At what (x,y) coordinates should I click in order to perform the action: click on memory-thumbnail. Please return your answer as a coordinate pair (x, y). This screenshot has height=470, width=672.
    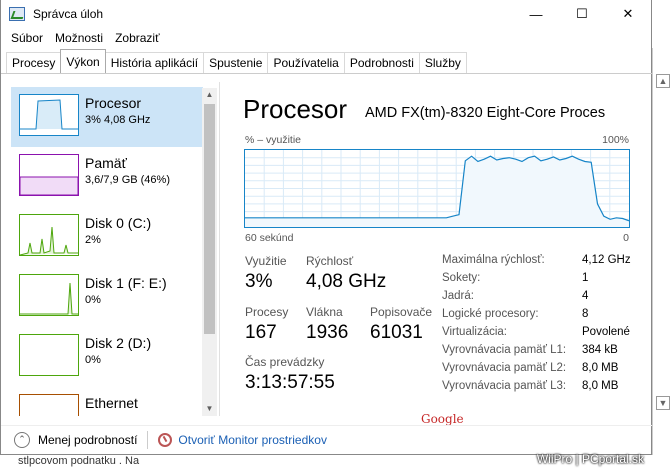
    Looking at the image, I should click on (49, 175).